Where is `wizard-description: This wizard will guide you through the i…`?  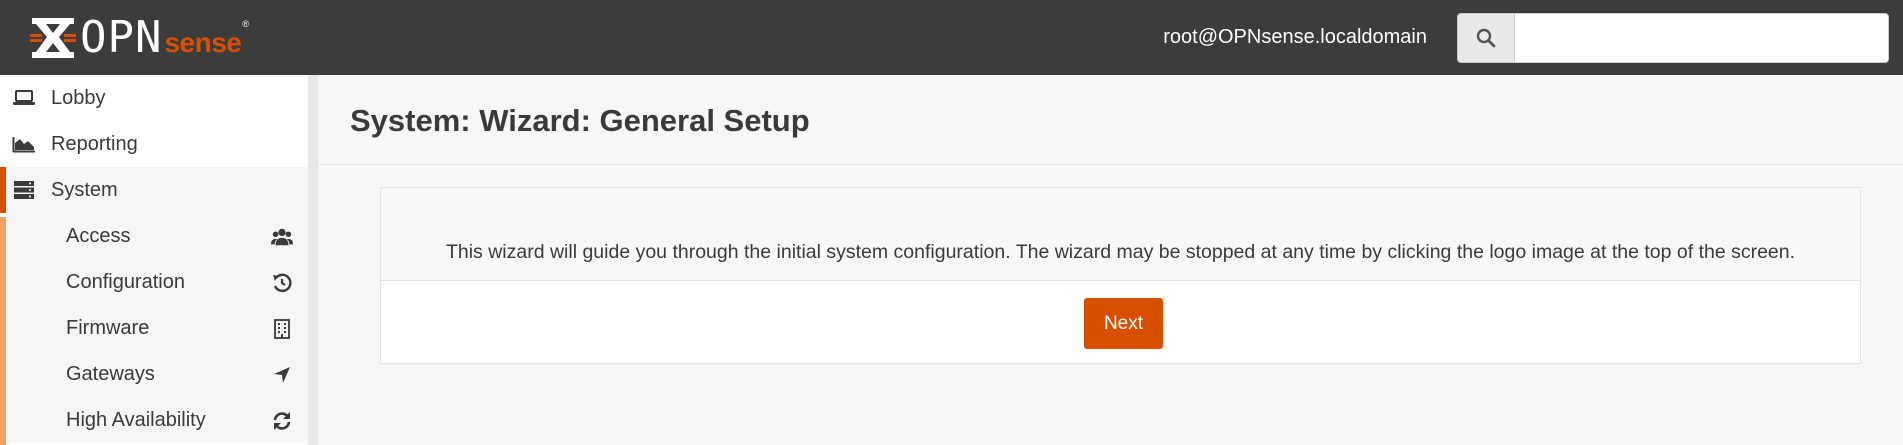 wizard-description: This wizard will guide you through the i… is located at coordinates (1120, 252).